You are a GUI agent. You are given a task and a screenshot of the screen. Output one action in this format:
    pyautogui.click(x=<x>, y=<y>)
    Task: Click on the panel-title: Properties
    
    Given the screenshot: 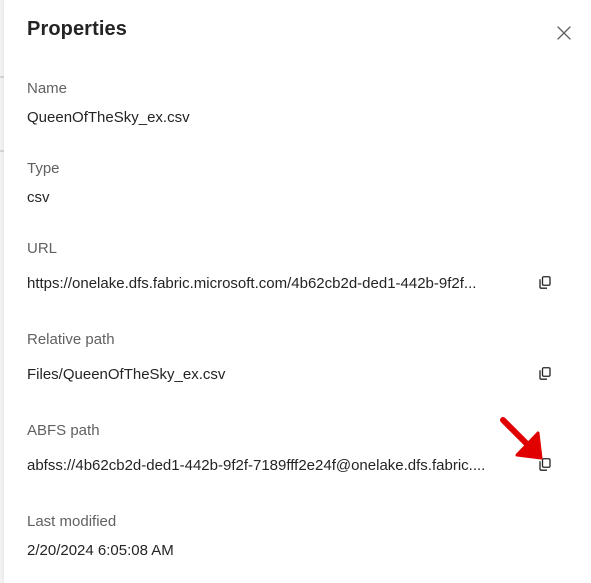 What is the action you would take?
    pyautogui.click(x=77, y=29)
    